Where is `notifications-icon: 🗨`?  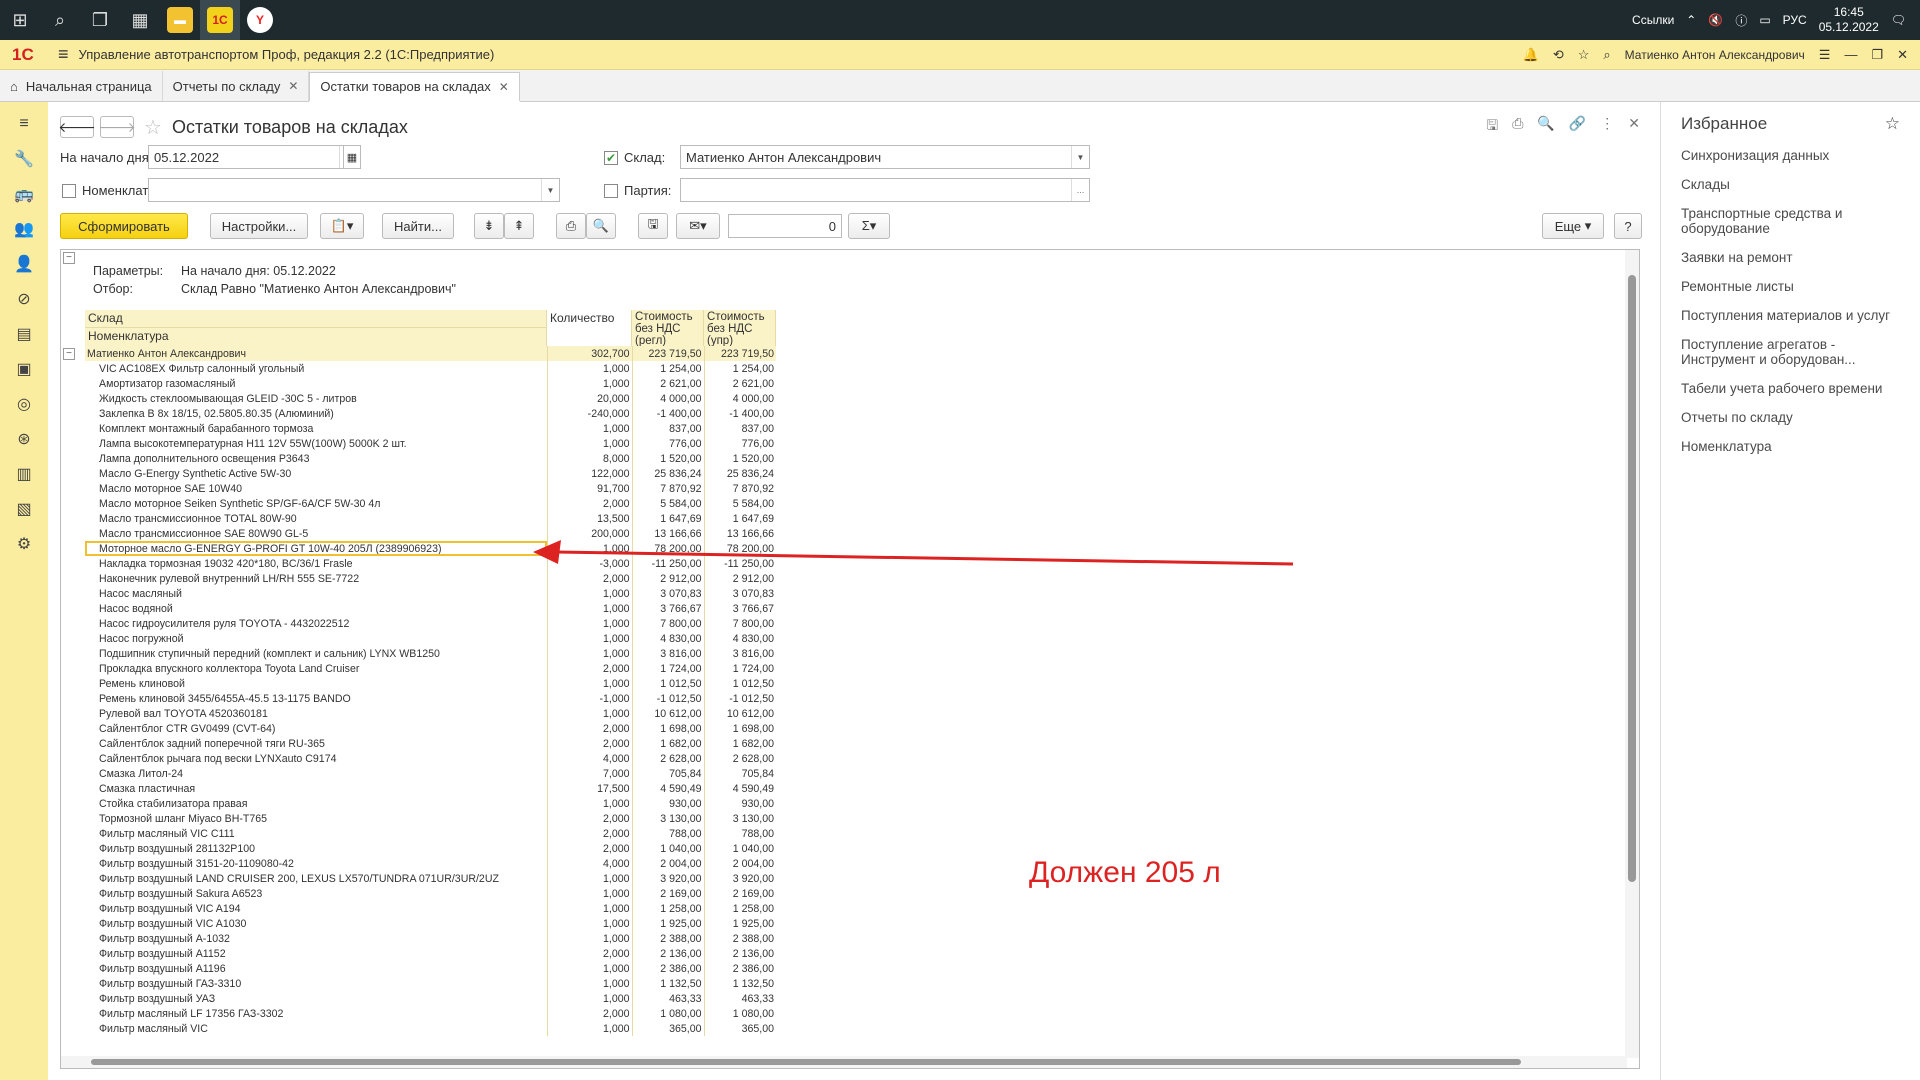
notifications-icon: 🗨 is located at coordinates (1898, 20).